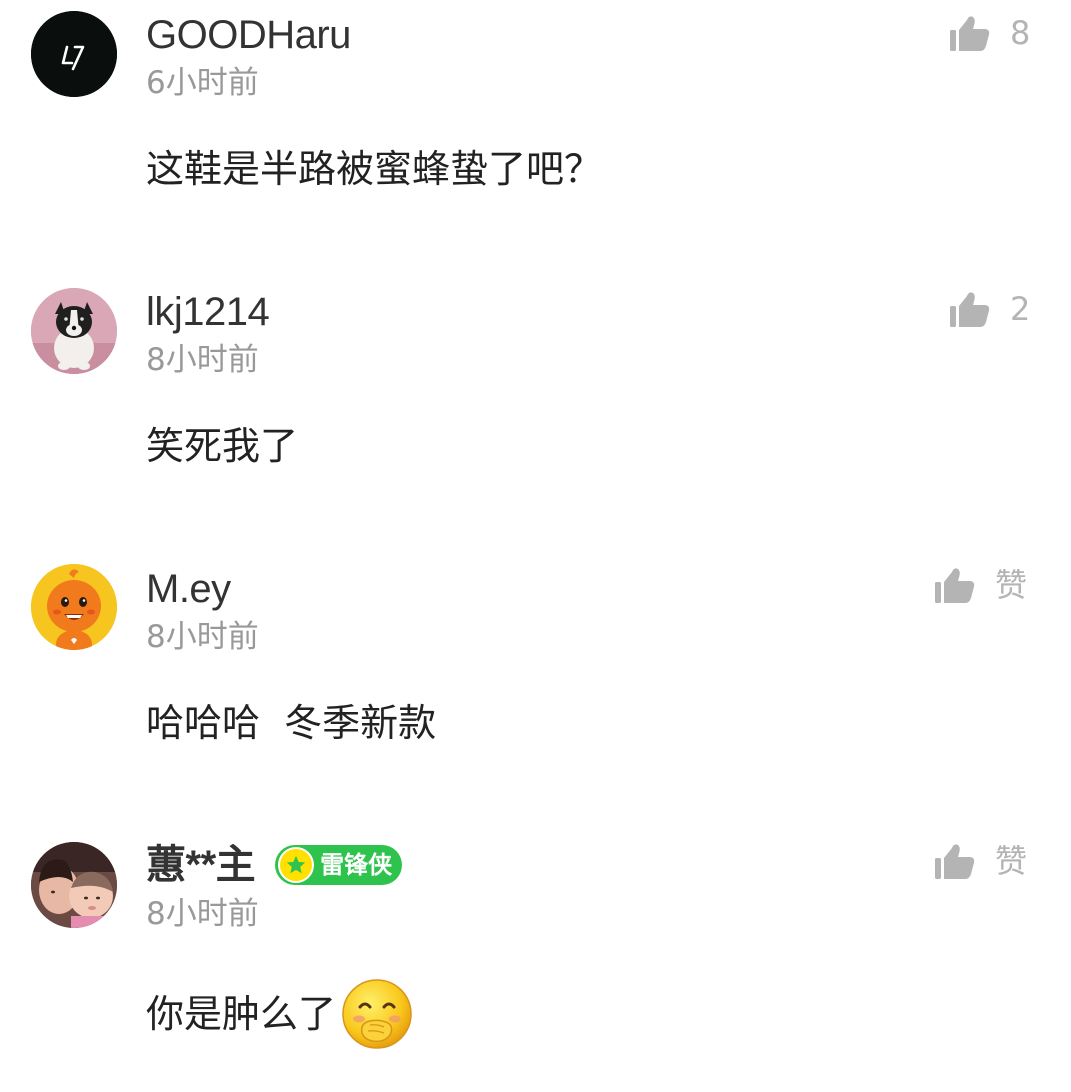  What do you see at coordinates (980, 861) in the screenshot?
I see `like-button: 赞` at bounding box center [980, 861].